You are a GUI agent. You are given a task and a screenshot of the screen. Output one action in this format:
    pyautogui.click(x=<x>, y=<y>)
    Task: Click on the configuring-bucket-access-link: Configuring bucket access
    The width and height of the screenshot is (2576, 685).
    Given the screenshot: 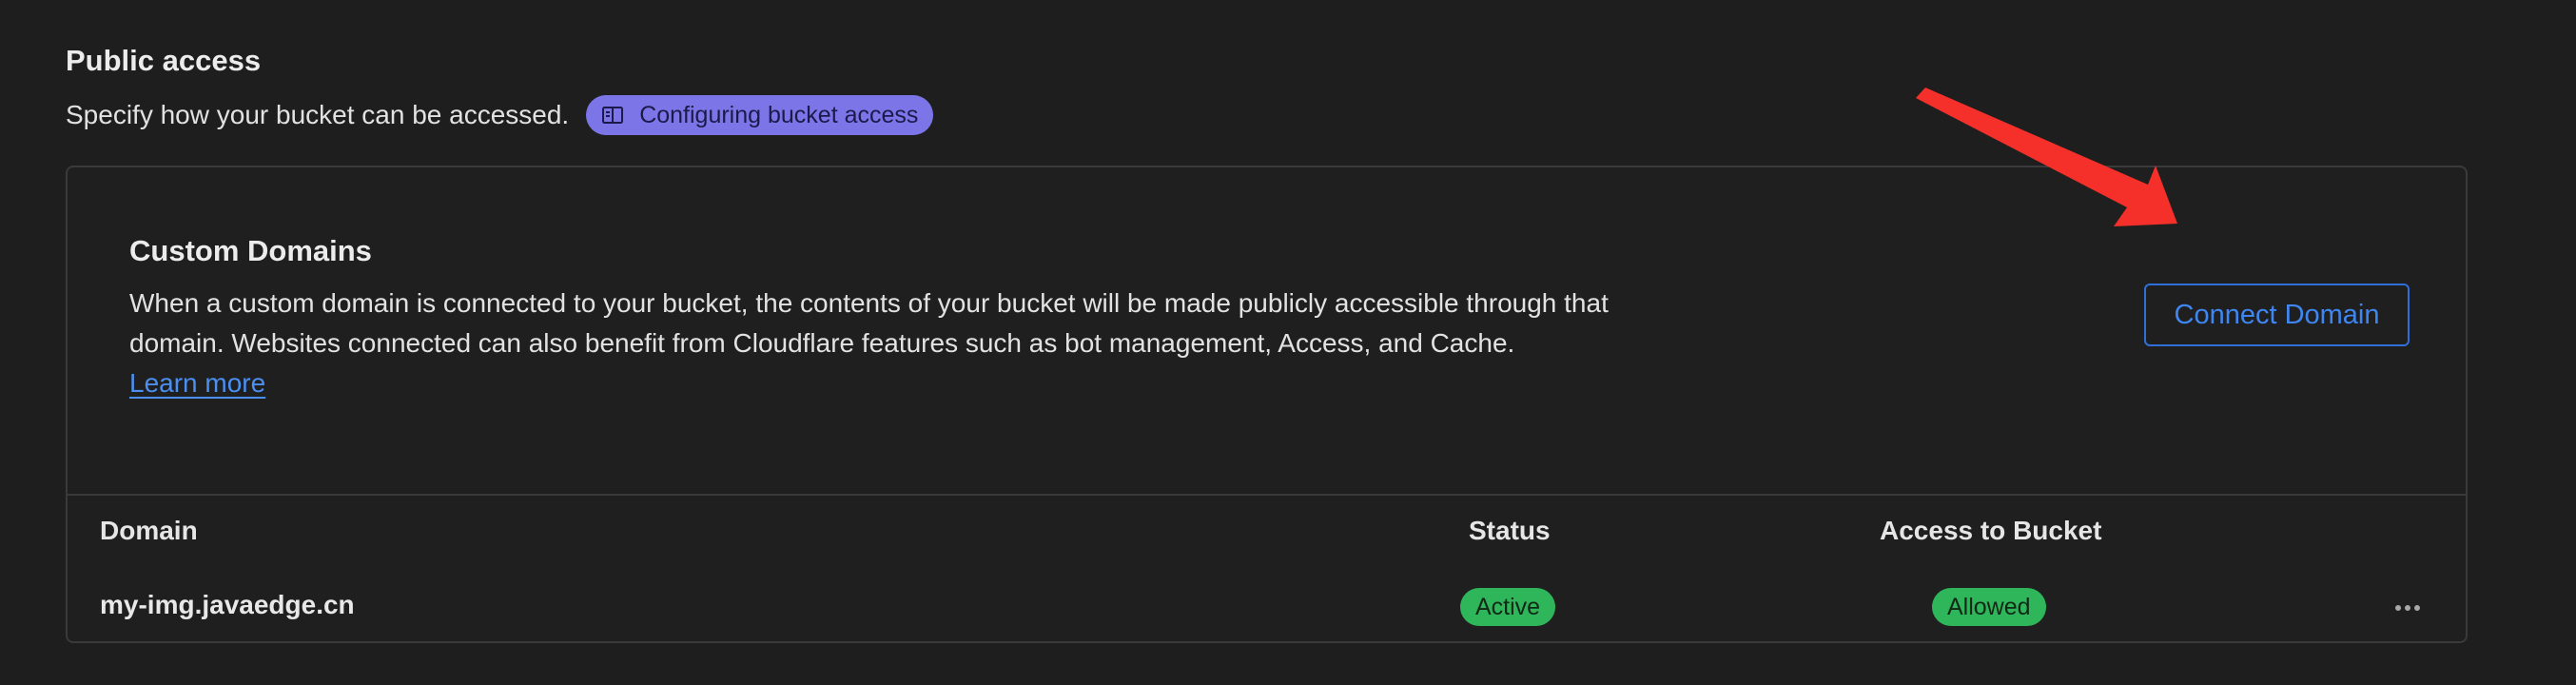 What is the action you would take?
    pyautogui.click(x=760, y=115)
    